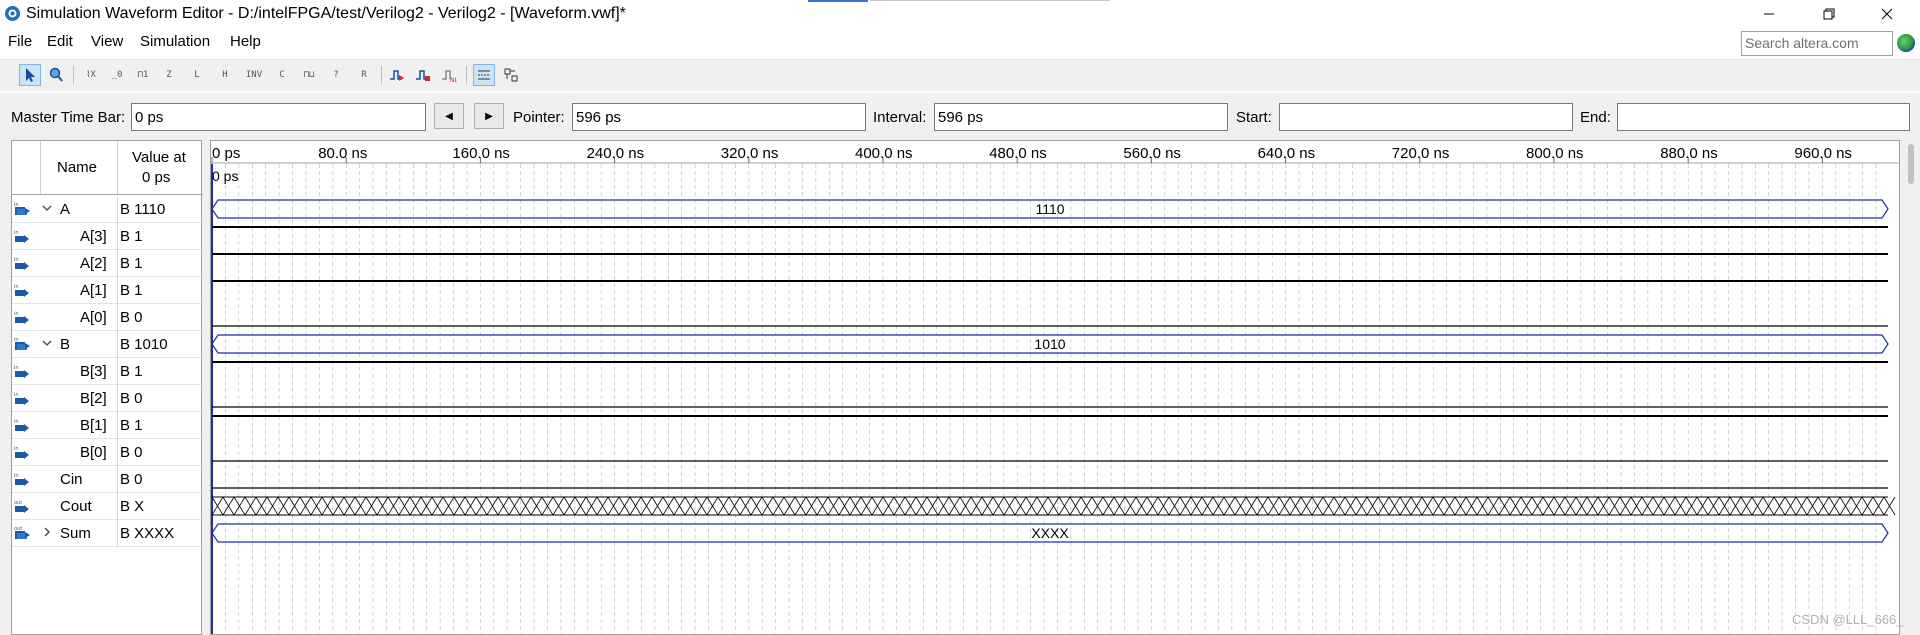  I want to click on scrollbar-thumb, so click(1911, 164).